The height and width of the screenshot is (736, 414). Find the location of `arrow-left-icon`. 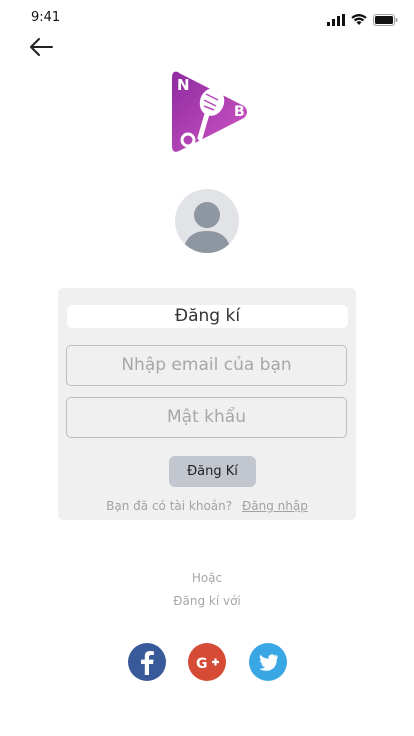

arrow-left-icon is located at coordinates (41, 47).